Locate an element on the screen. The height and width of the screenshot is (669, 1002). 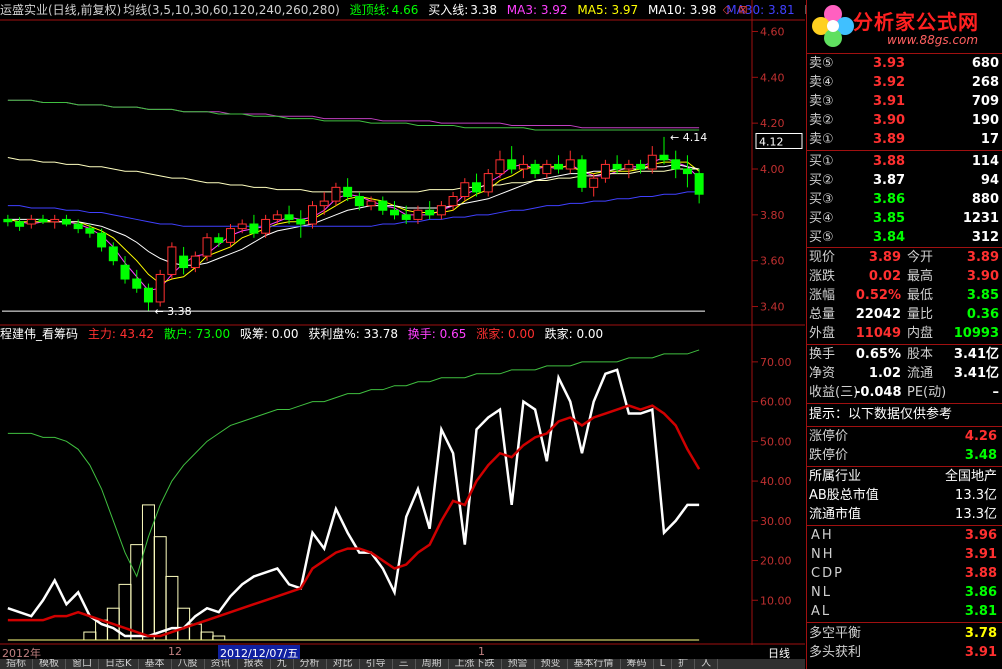
stat-label: PE(动) is located at coordinates (927, 392).